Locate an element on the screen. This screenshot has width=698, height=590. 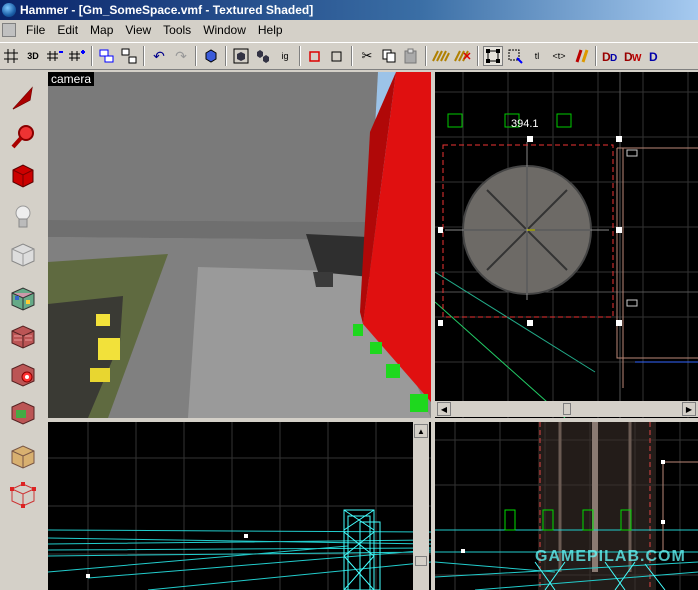
main-toolbar: 3D ↶ ↷ ig ✂ tl <t> D D D W D is located at coordinates (349, 56).